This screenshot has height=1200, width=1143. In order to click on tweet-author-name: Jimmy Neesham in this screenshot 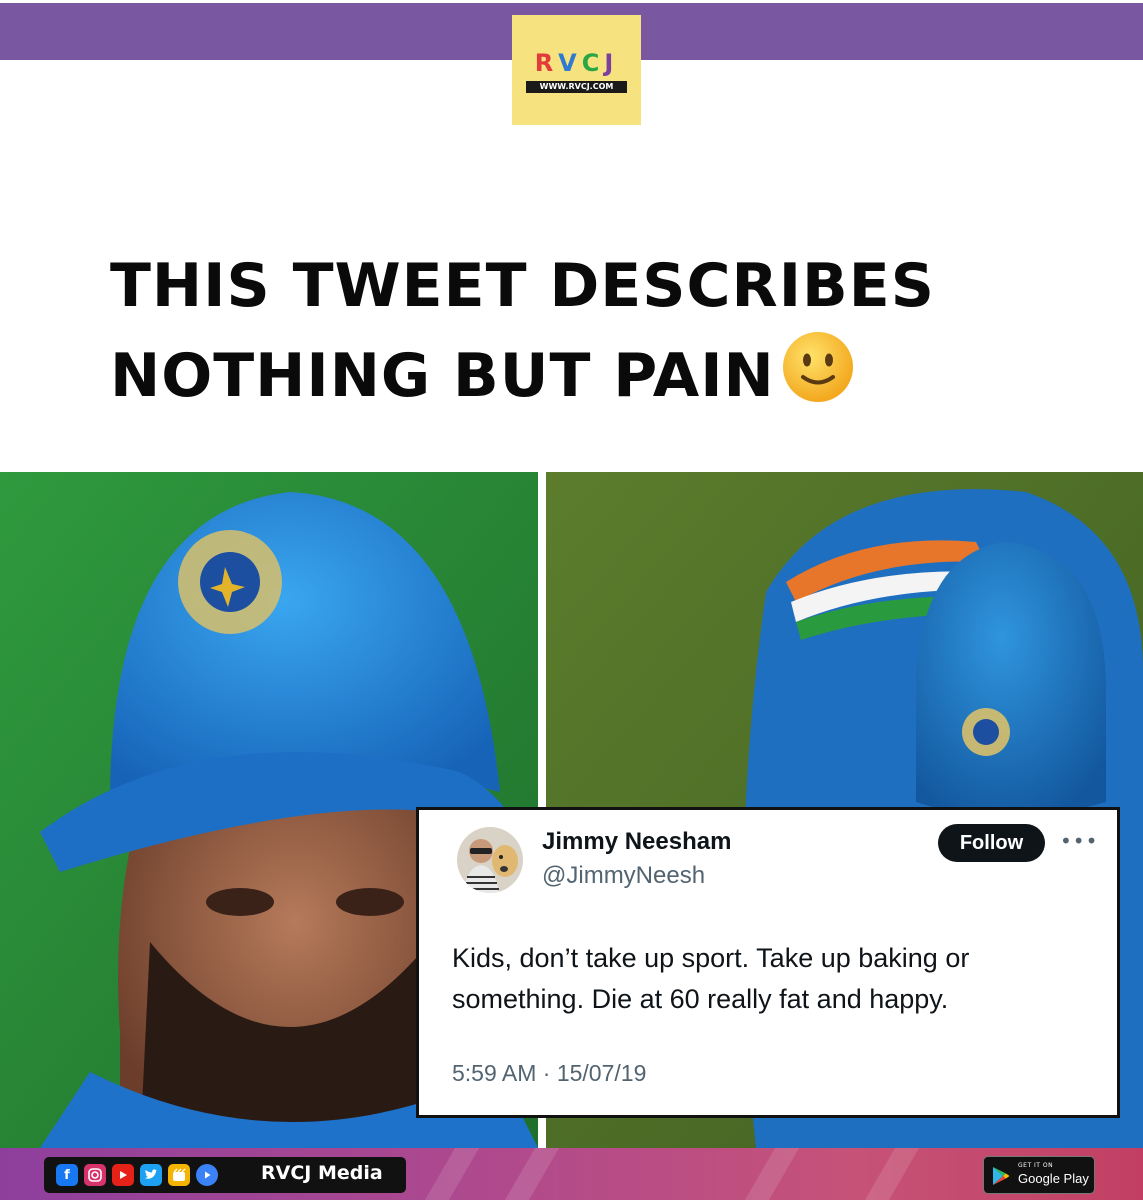, I will do `click(636, 842)`.